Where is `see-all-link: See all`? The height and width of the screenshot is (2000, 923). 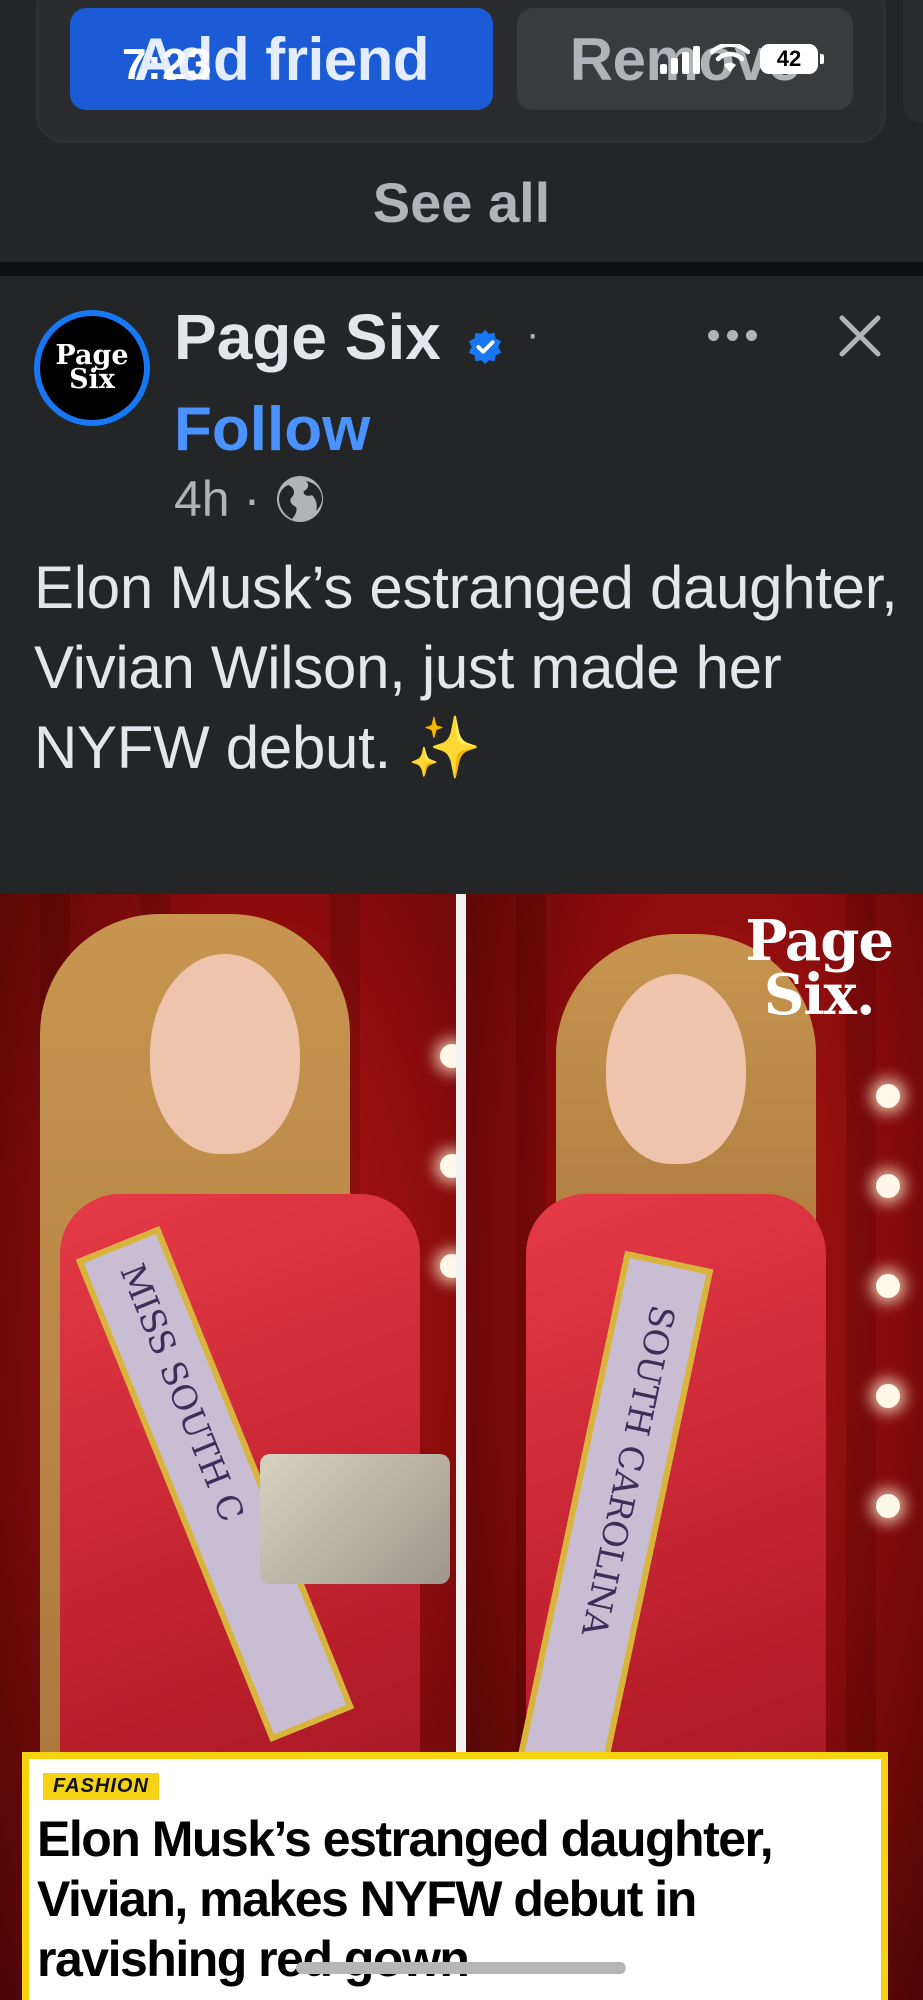 see-all-link: See all is located at coordinates (461, 202).